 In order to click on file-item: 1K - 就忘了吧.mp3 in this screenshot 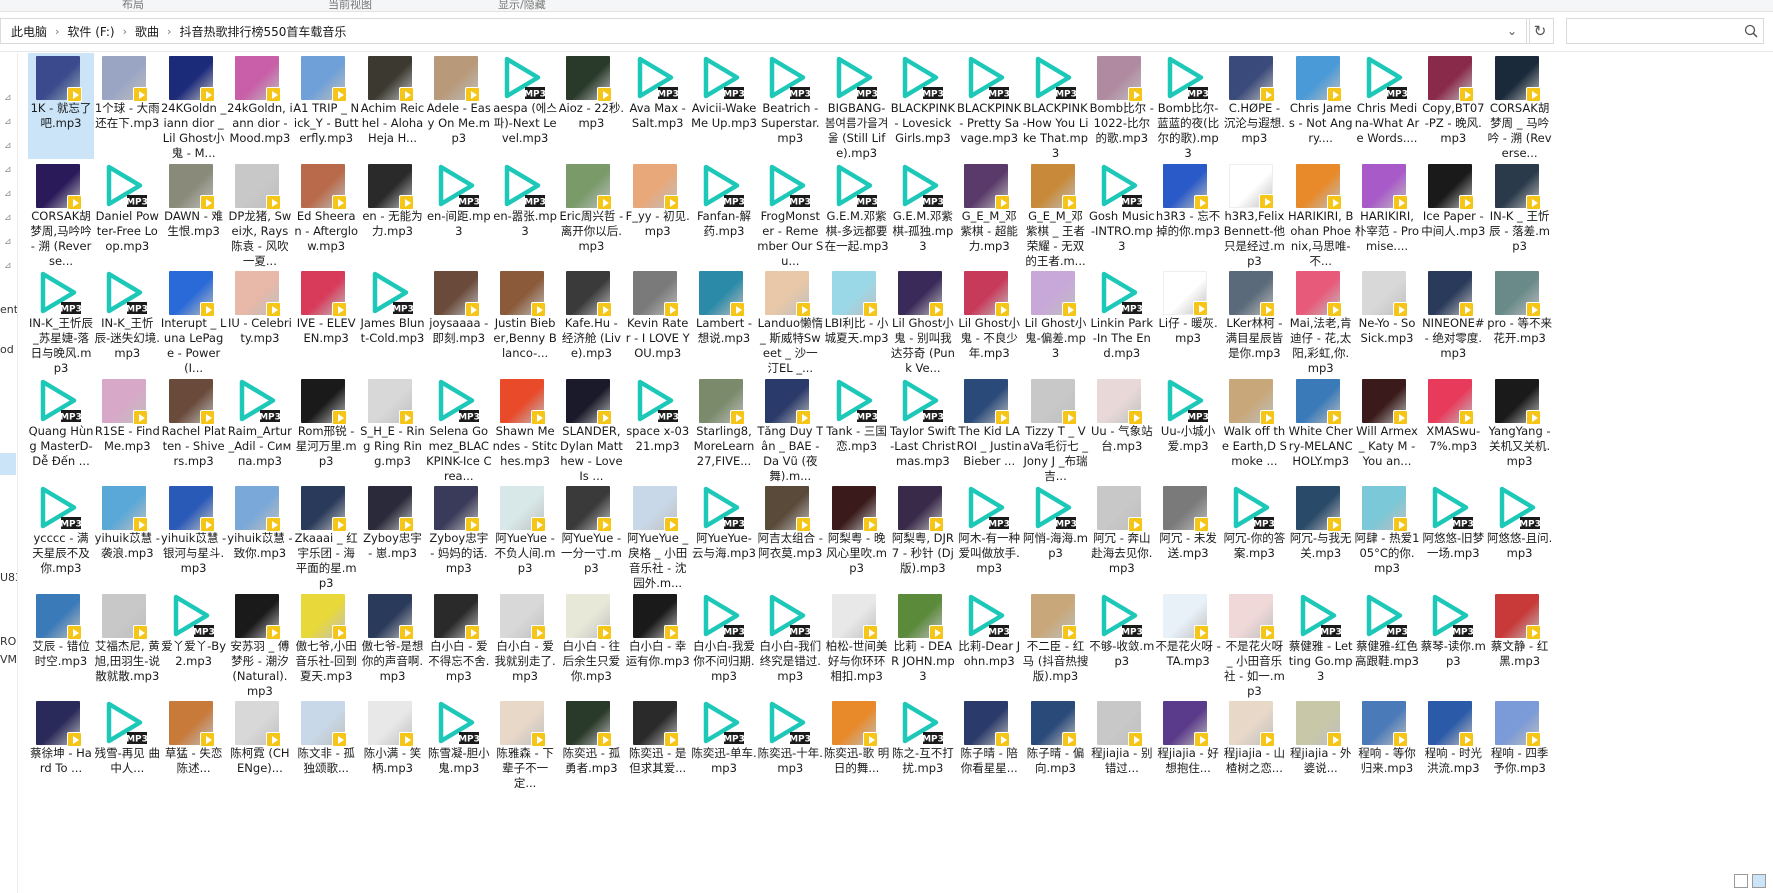, I will do `click(61, 106)`.